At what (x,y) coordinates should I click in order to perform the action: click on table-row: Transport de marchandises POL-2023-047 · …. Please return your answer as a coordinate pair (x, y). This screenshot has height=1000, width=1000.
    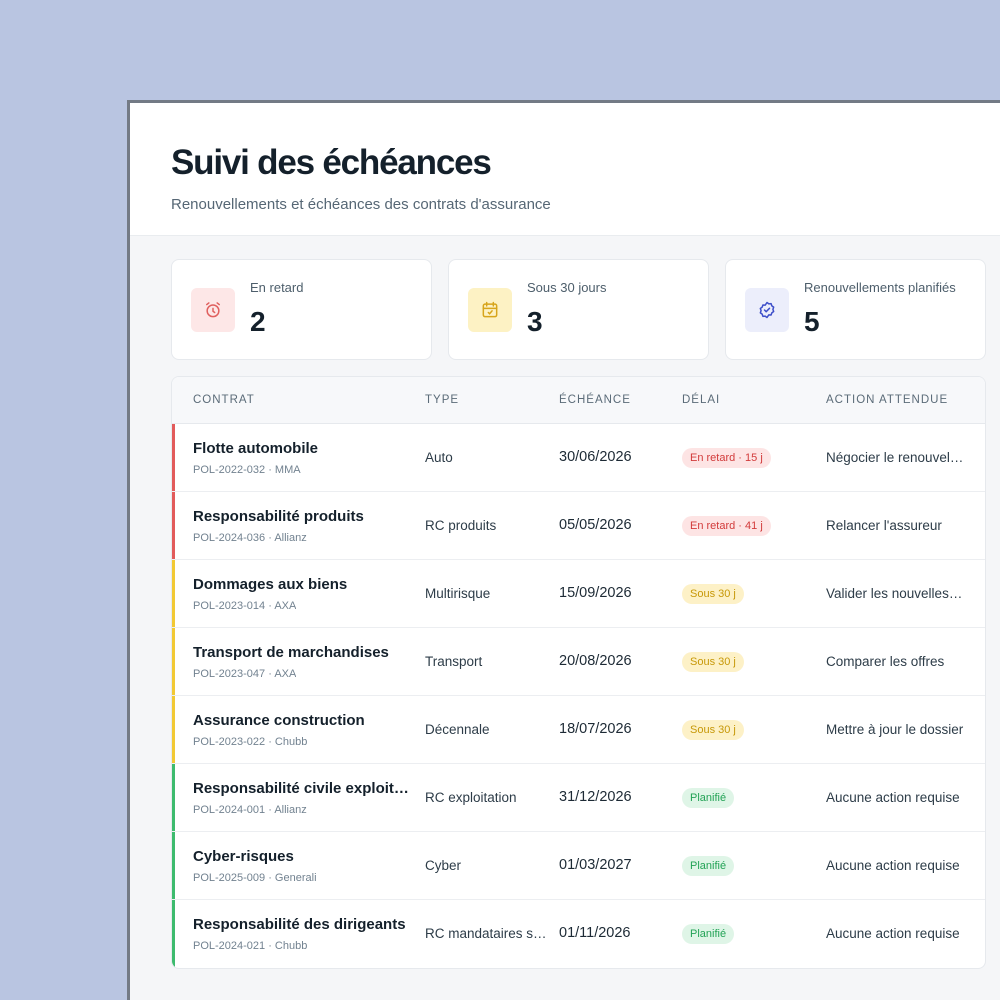
    Looking at the image, I should click on (578, 662).